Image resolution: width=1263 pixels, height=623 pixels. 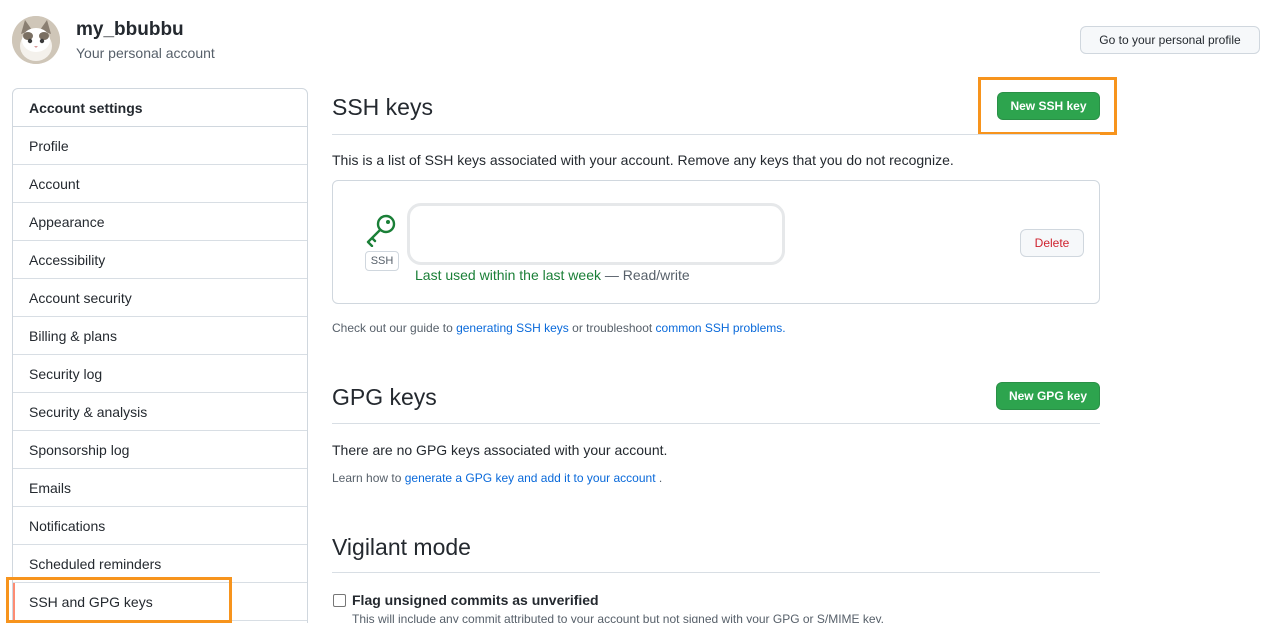 I want to click on common-ssh-problems-link: common SSH problems, so click(x=719, y=328).